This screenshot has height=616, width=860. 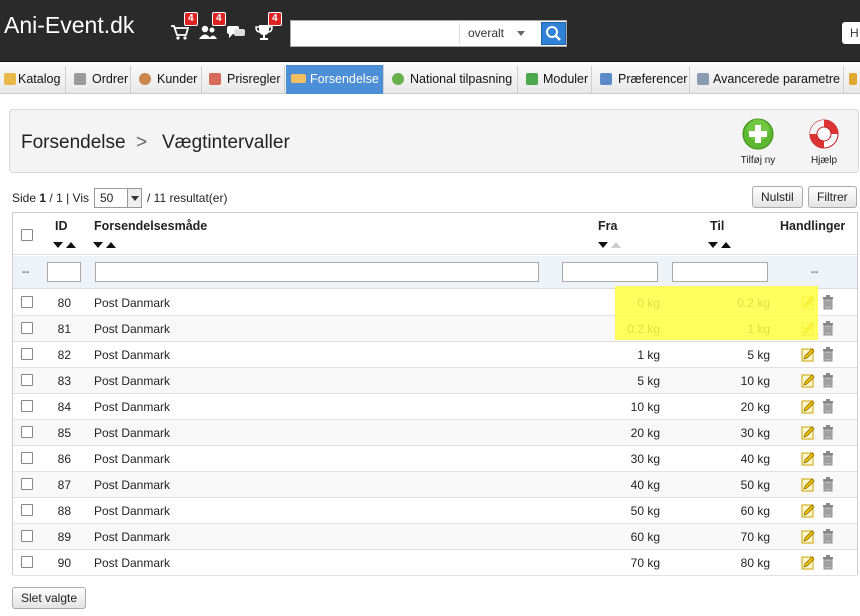 What do you see at coordinates (435, 381) in the screenshot?
I see `table-row: 83 Post Danmark 5 kg 10 kg` at bounding box center [435, 381].